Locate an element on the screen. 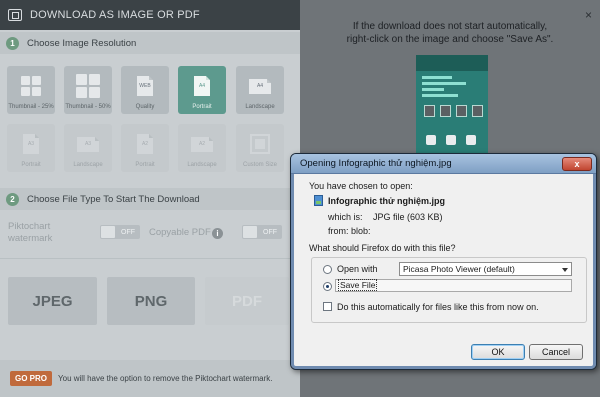 The width and height of the screenshot is (600, 397). go-pro-button: GO PRO is located at coordinates (31, 378).